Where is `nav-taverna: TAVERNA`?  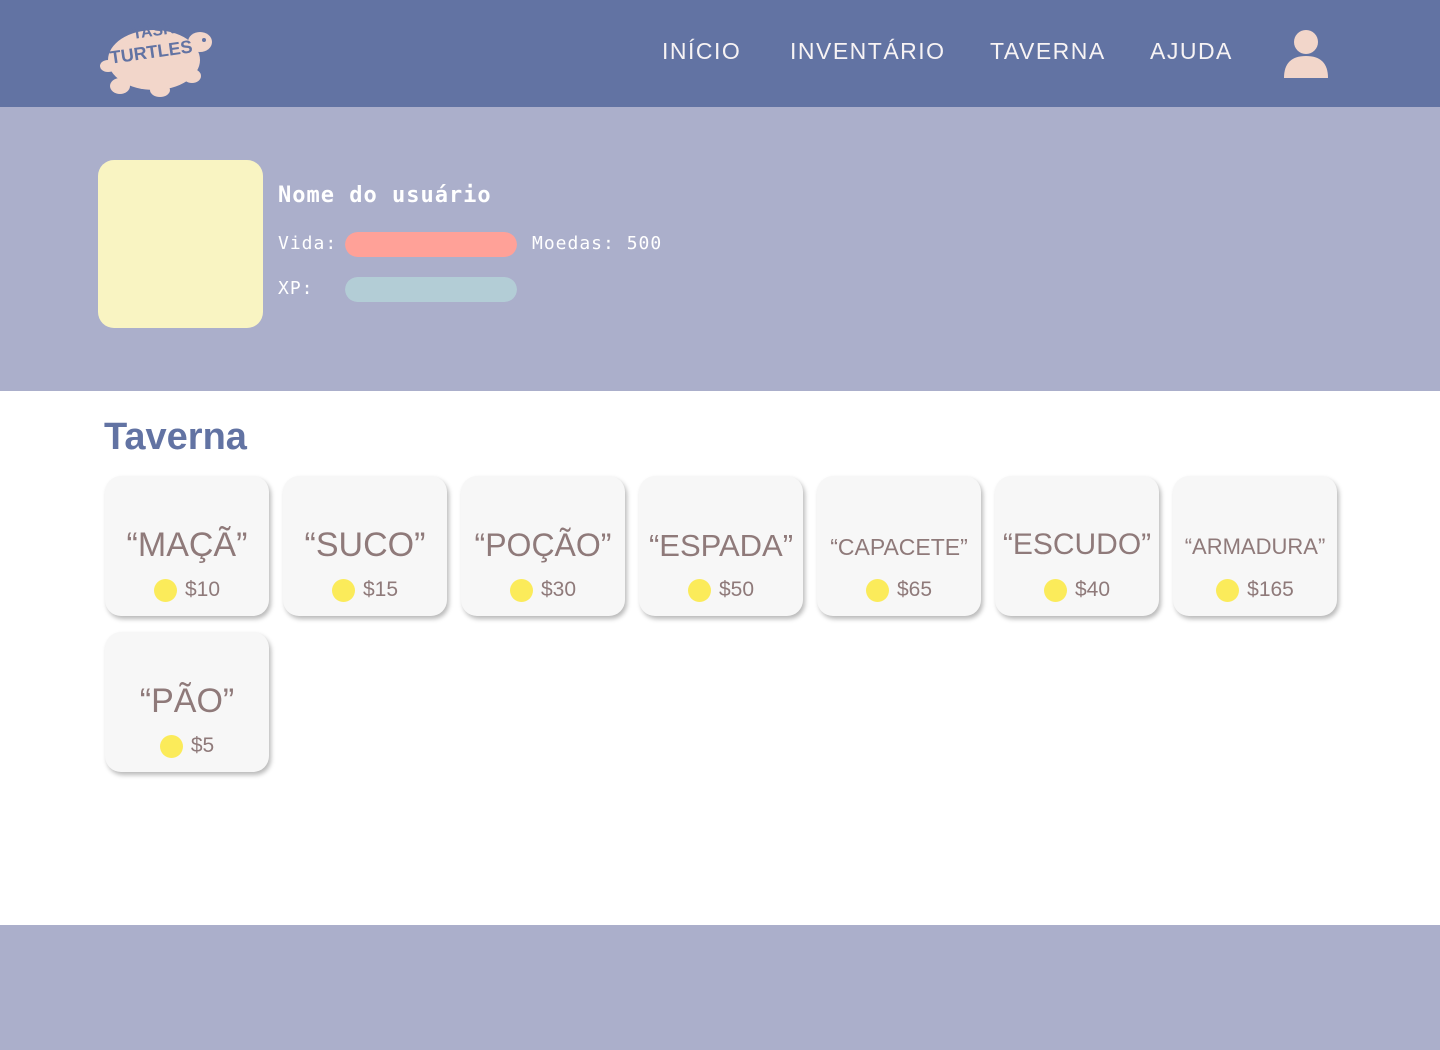 nav-taverna: TAVERNA is located at coordinates (1048, 51).